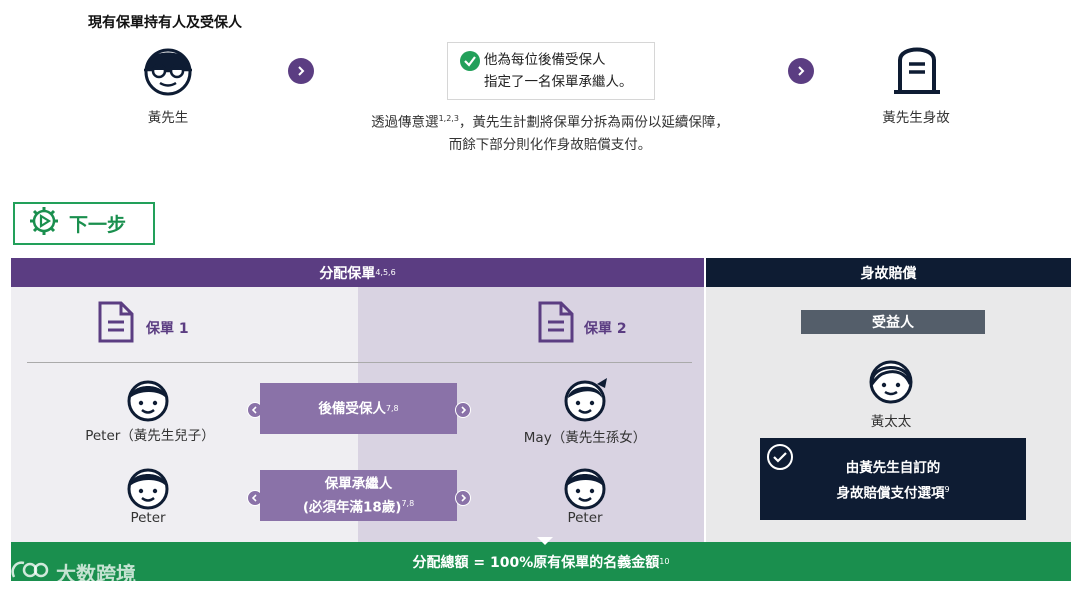  What do you see at coordinates (605, 329) in the screenshot?
I see `policy-2-label: 保單 2` at bounding box center [605, 329].